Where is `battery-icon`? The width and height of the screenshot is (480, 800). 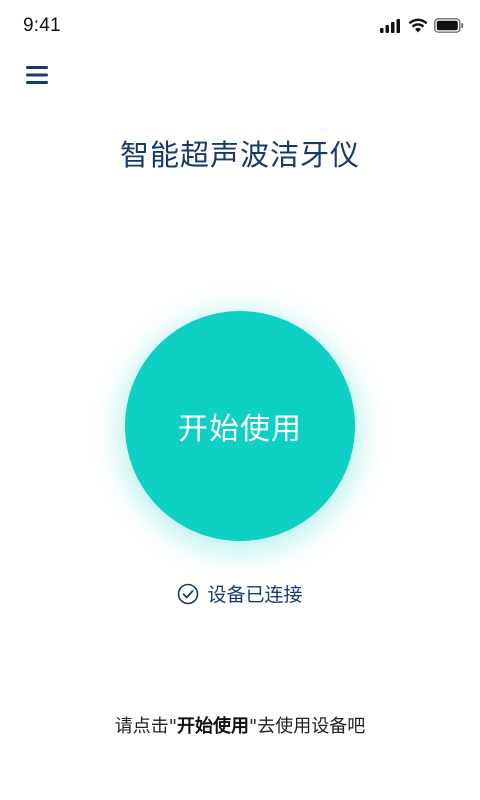 battery-icon is located at coordinates (449, 25).